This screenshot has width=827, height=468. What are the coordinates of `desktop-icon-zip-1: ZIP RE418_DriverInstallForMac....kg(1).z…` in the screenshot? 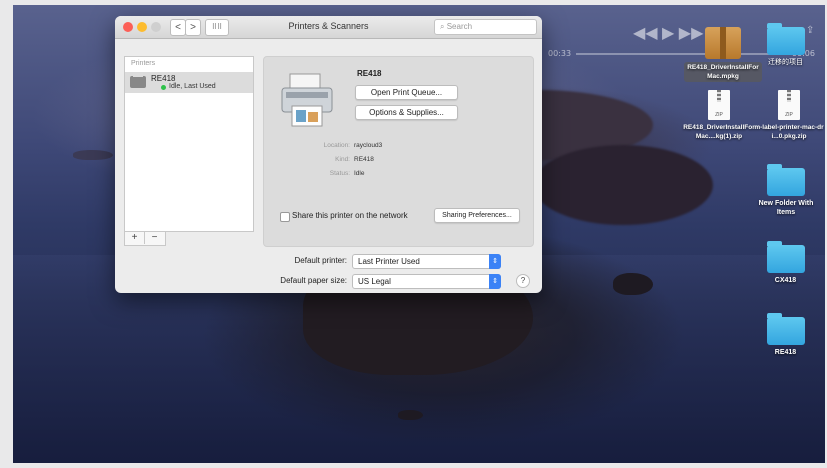 It's located at (719, 115).